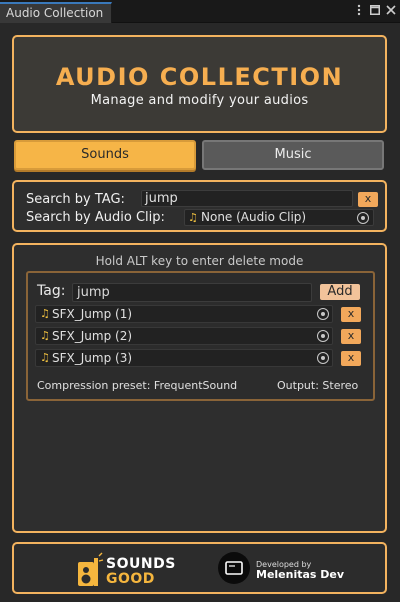 The height and width of the screenshot is (602, 400). I want to click on audio-clip-name: SFX_Jump (1), so click(92, 314).